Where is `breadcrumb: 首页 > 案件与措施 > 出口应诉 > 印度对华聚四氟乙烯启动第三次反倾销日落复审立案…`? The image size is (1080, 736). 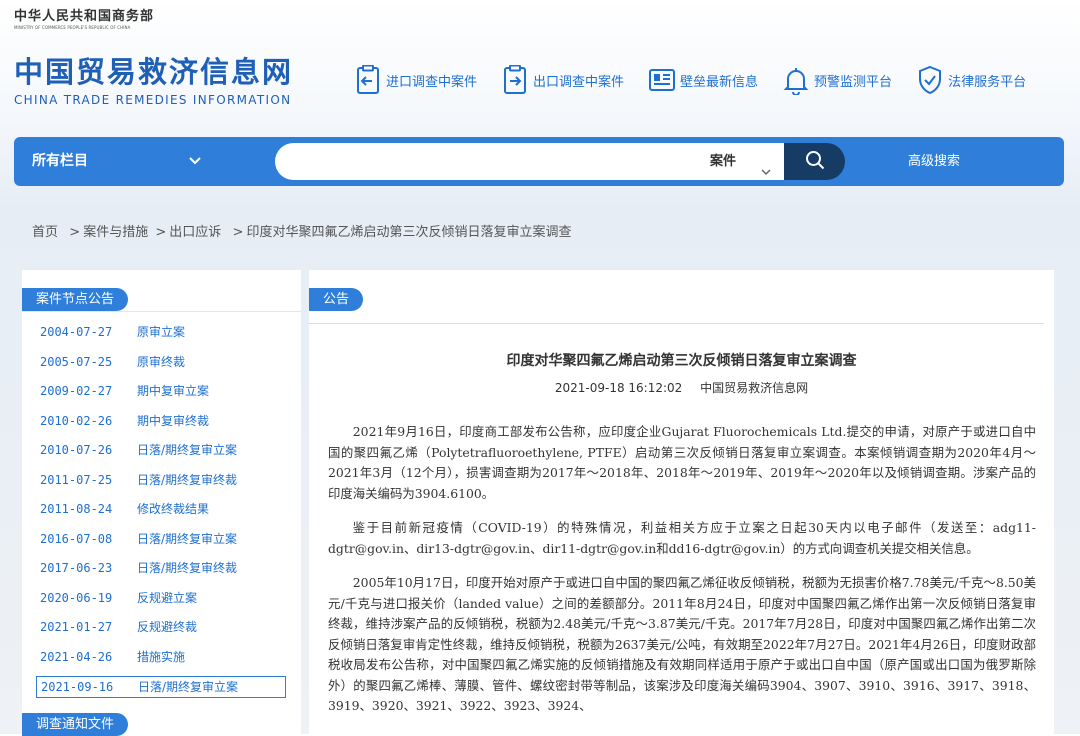 breadcrumb: 首页 > 案件与措施 > 出口应诉 > 印度对华聚四氟乙烯启动第三次反倾销日落复审立案… is located at coordinates (302, 232).